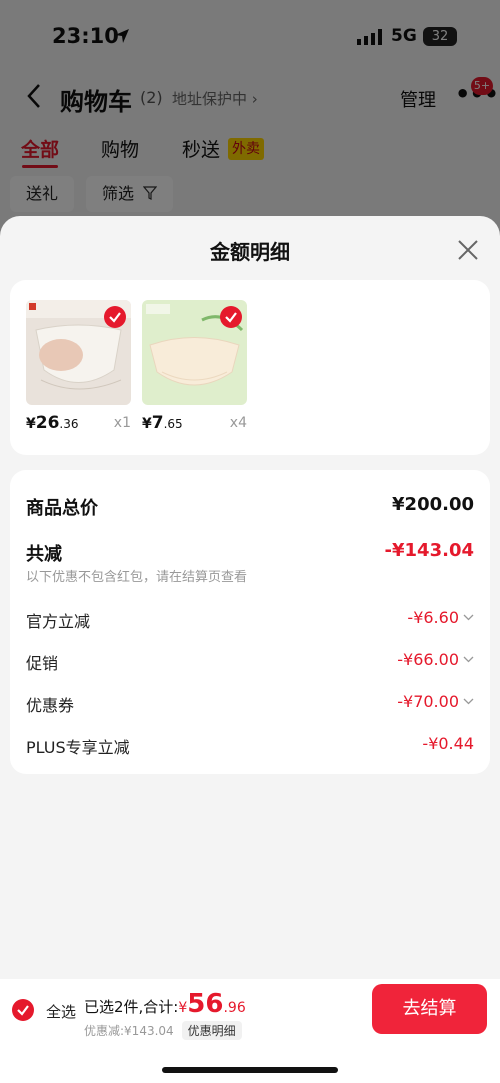 This screenshot has height=1083, width=500. What do you see at coordinates (211, 1030) in the screenshot?
I see `discount-detail-button: 优惠明细` at bounding box center [211, 1030].